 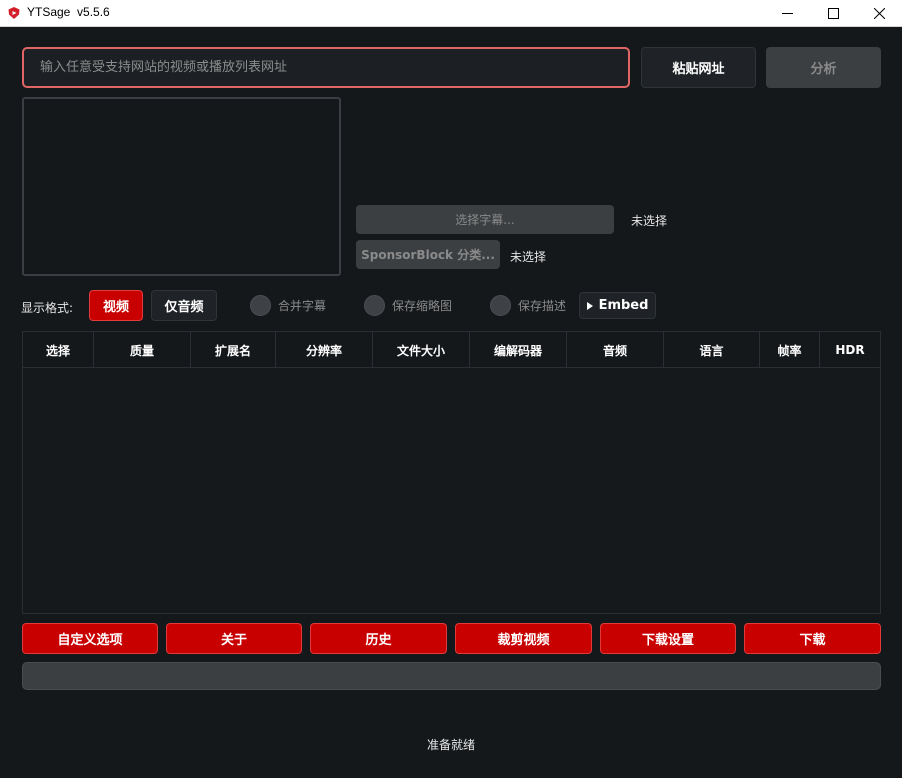 I want to click on close-button, so click(x=879, y=13).